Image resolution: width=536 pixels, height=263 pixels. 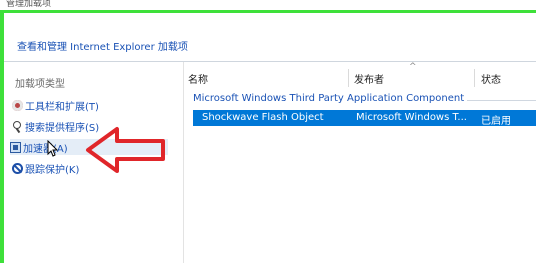 I want to click on mouse-cursor-icon, so click(x=53, y=148).